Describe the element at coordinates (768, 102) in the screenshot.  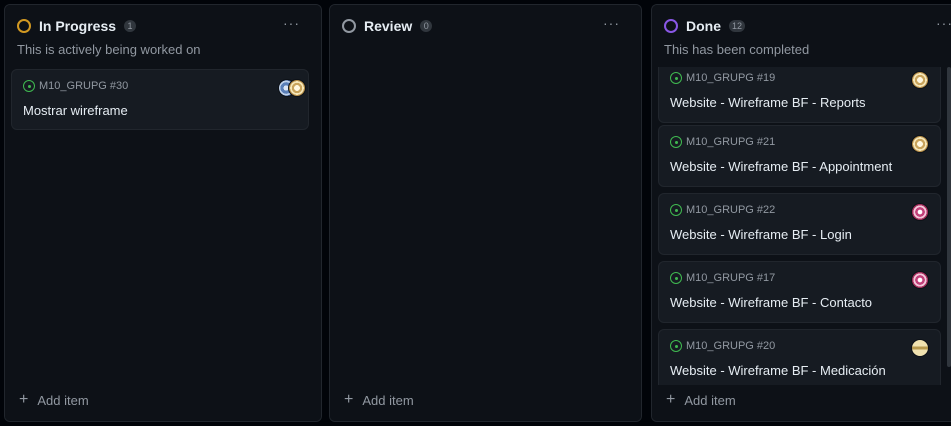
I see `card-title: Website - Wireframe BF - Reports` at that location.